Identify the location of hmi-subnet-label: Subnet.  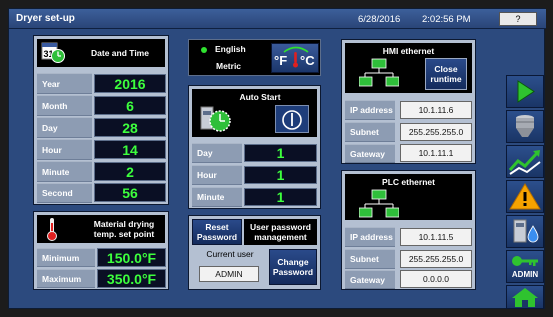
(370, 132).